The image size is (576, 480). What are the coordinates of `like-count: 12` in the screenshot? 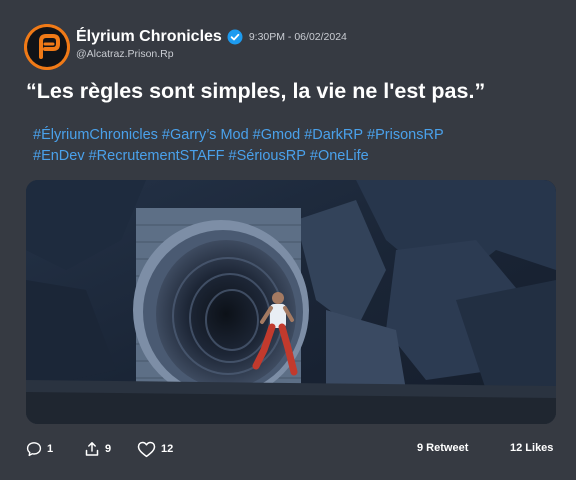 It's located at (167, 449).